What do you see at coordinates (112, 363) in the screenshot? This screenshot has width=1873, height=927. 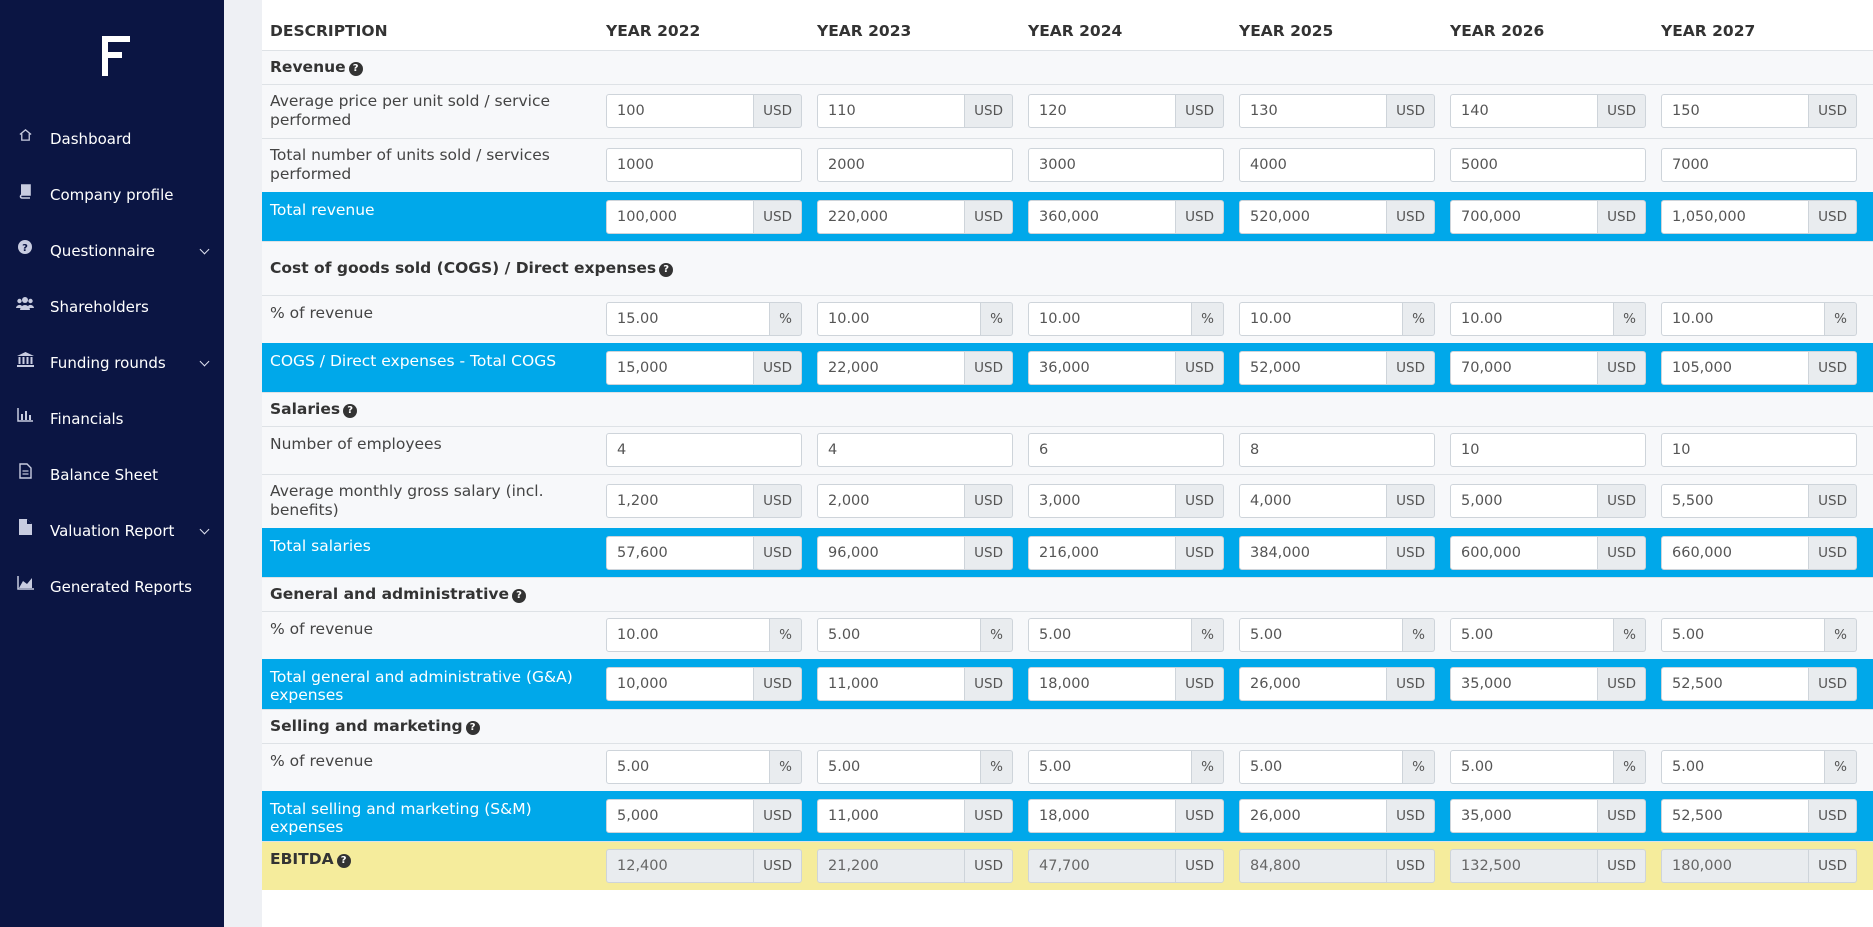 I see `sidebar-item-funding-rounds: Funding rounds` at bounding box center [112, 363].